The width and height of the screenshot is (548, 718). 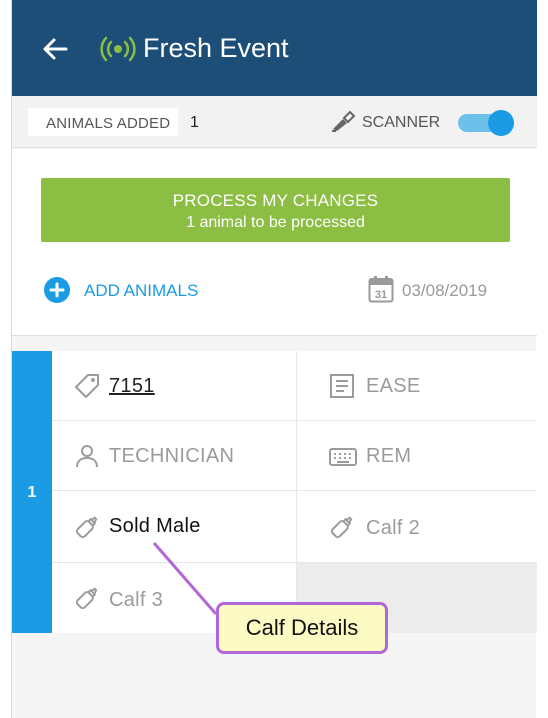 I want to click on toggle-knob, so click(x=501, y=123).